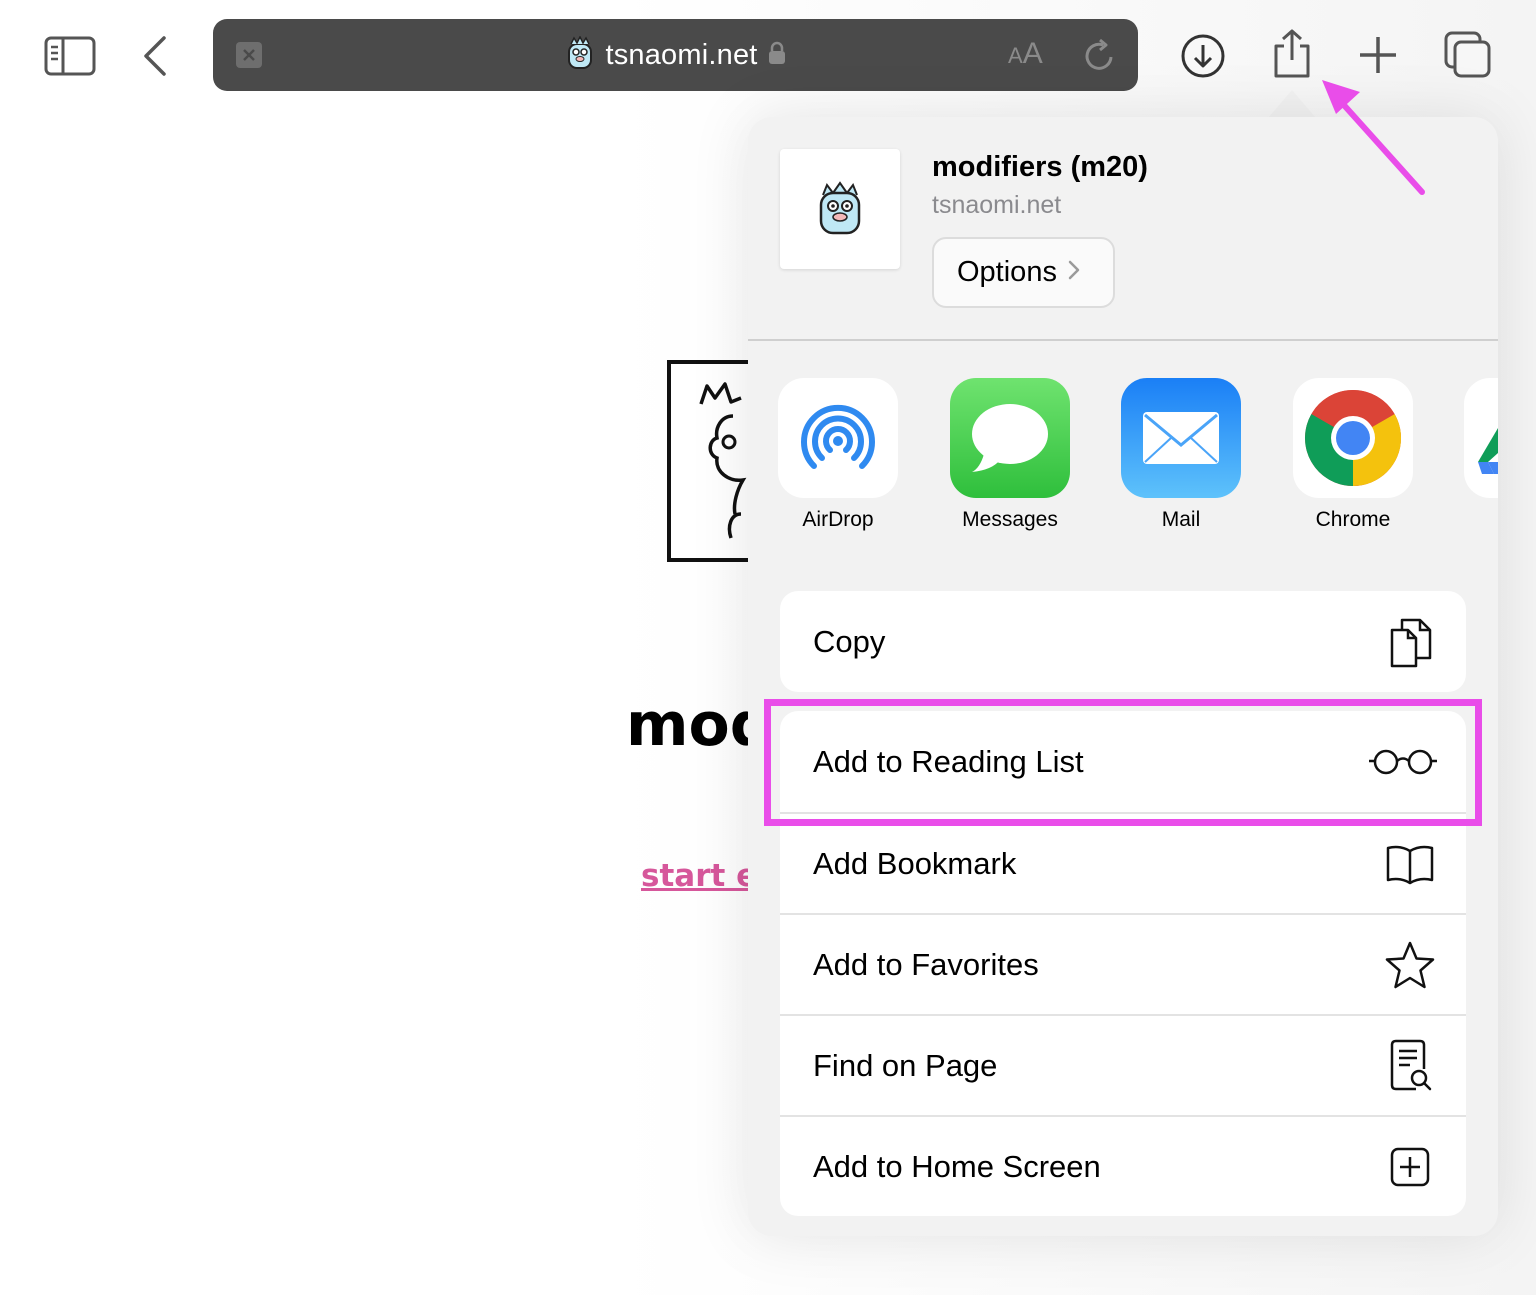 Image resolution: width=1536 pixels, height=1295 pixels. I want to click on share-icon, so click(1292, 54).